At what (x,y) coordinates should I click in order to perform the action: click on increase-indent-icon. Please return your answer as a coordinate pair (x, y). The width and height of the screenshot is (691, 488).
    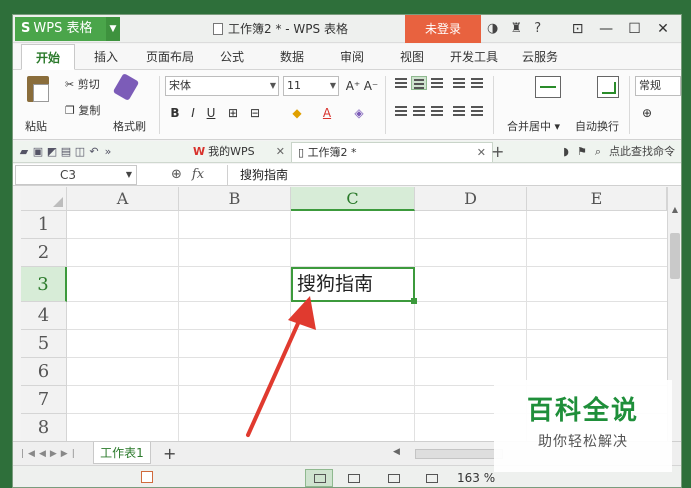
    Looking at the image, I should click on (477, 83).